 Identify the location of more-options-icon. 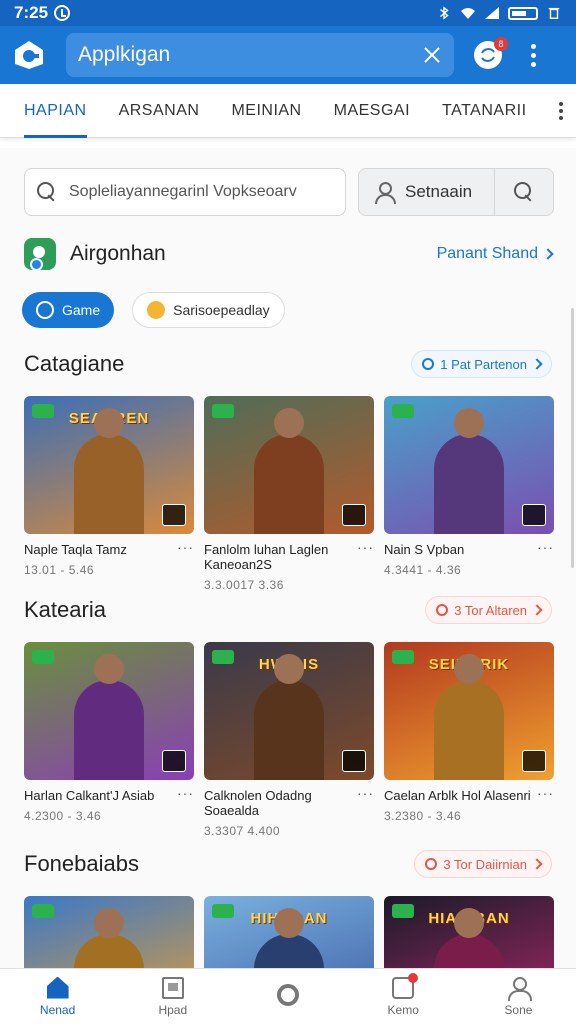
(533, 55).